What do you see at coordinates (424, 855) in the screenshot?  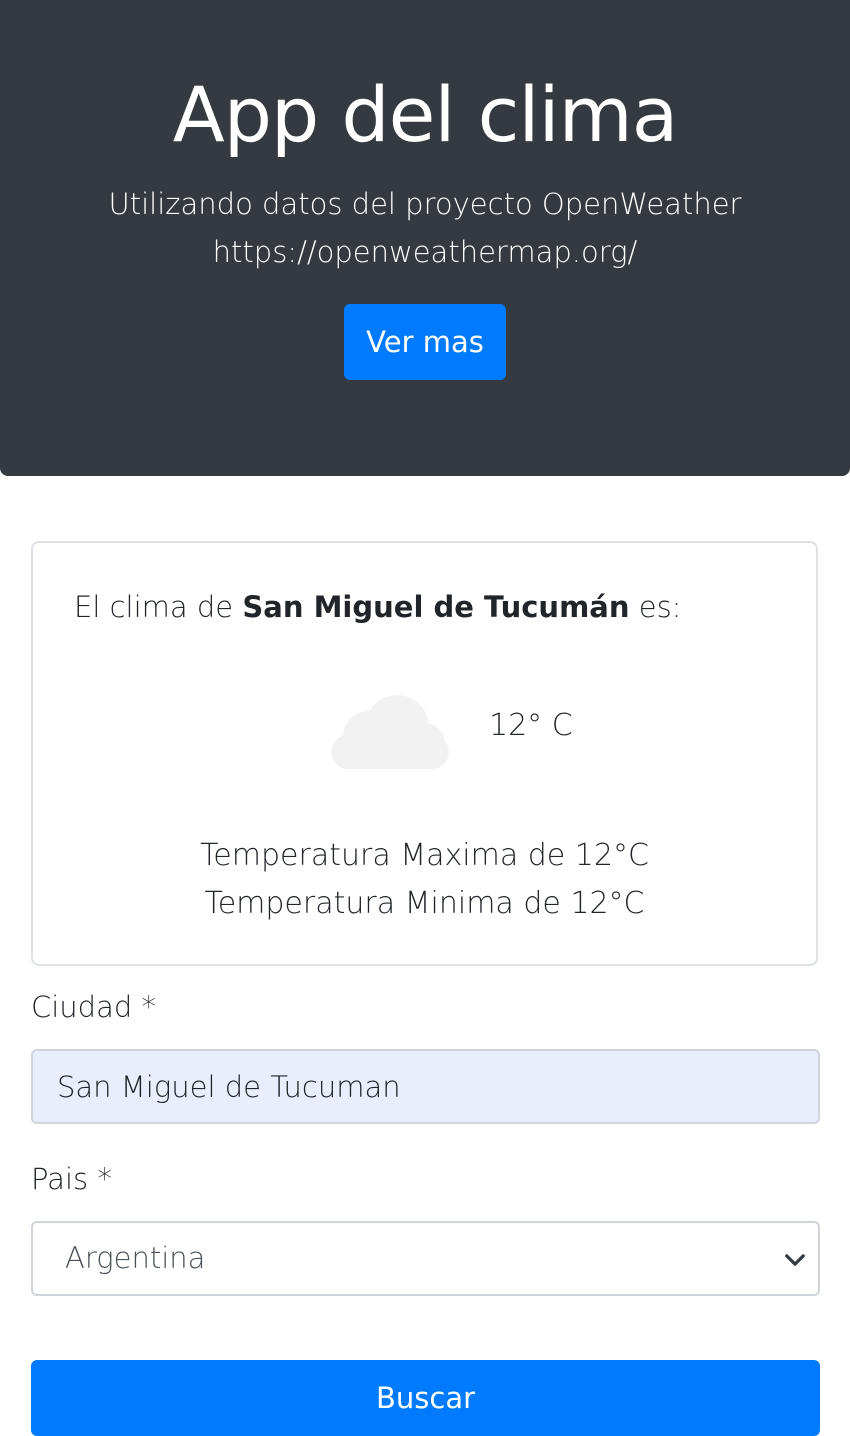 I see `max-temperature: Temperatura Maxima de 12°C` at bounding box center [424, 855].